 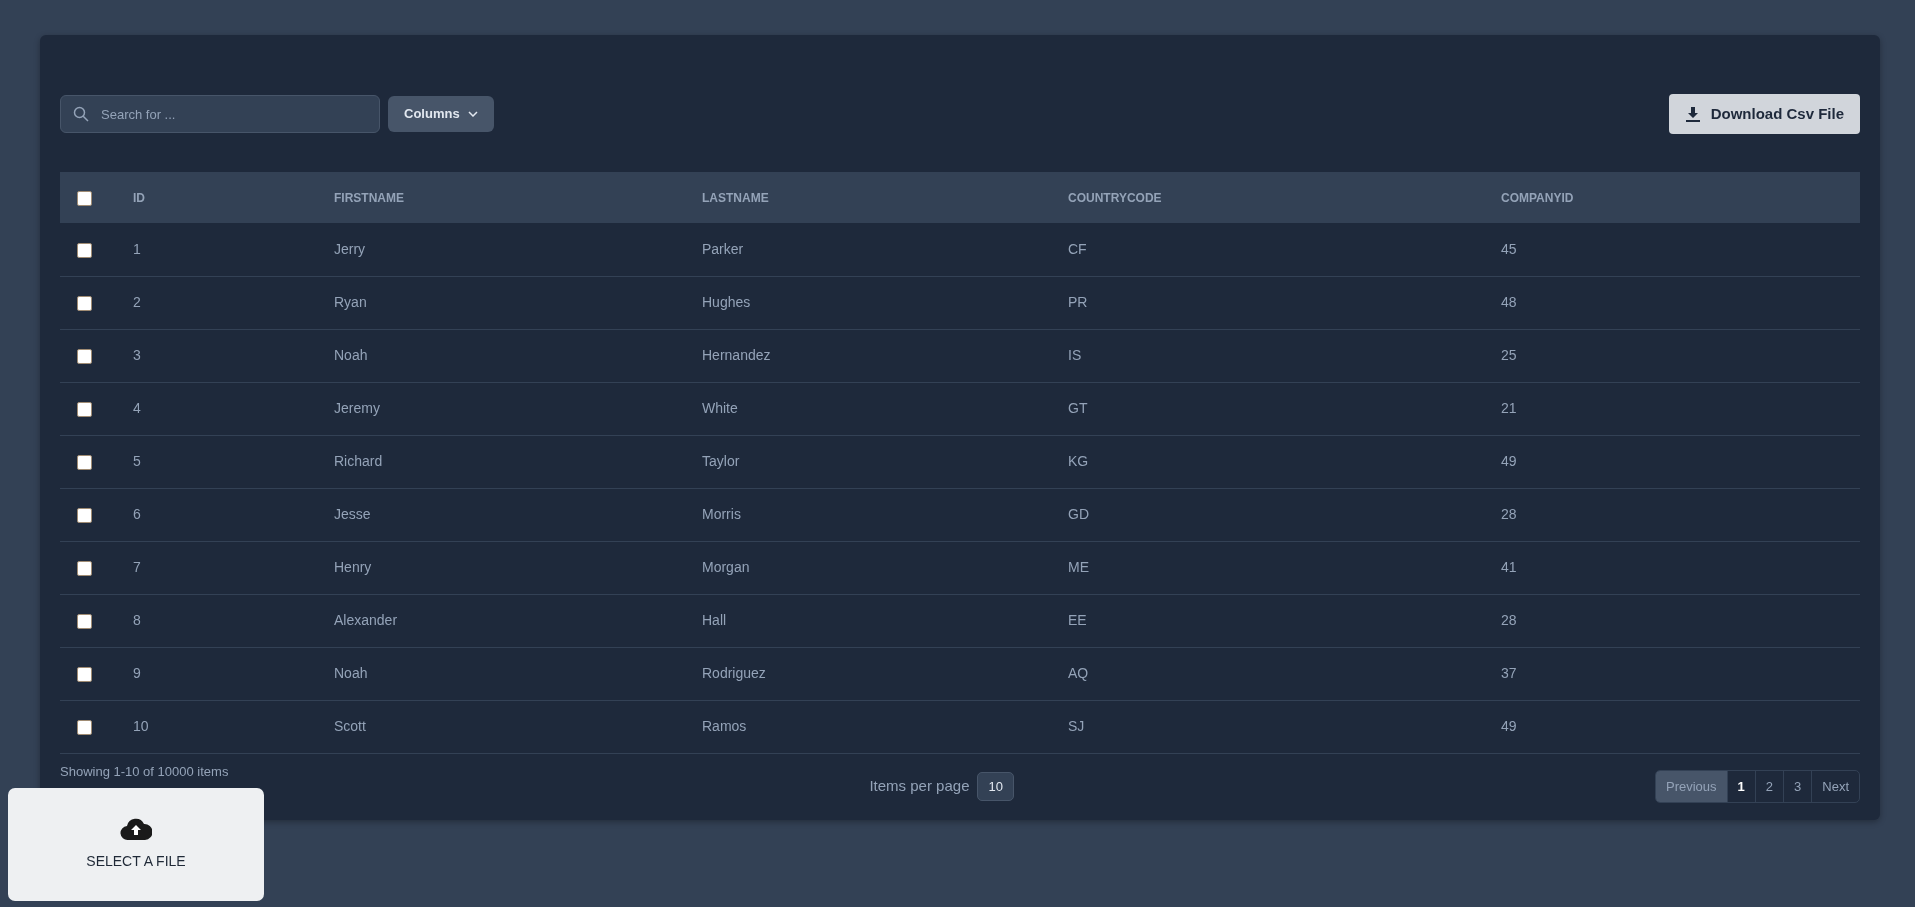 I want to click on table-cell: White, so click(x=720, y=408).